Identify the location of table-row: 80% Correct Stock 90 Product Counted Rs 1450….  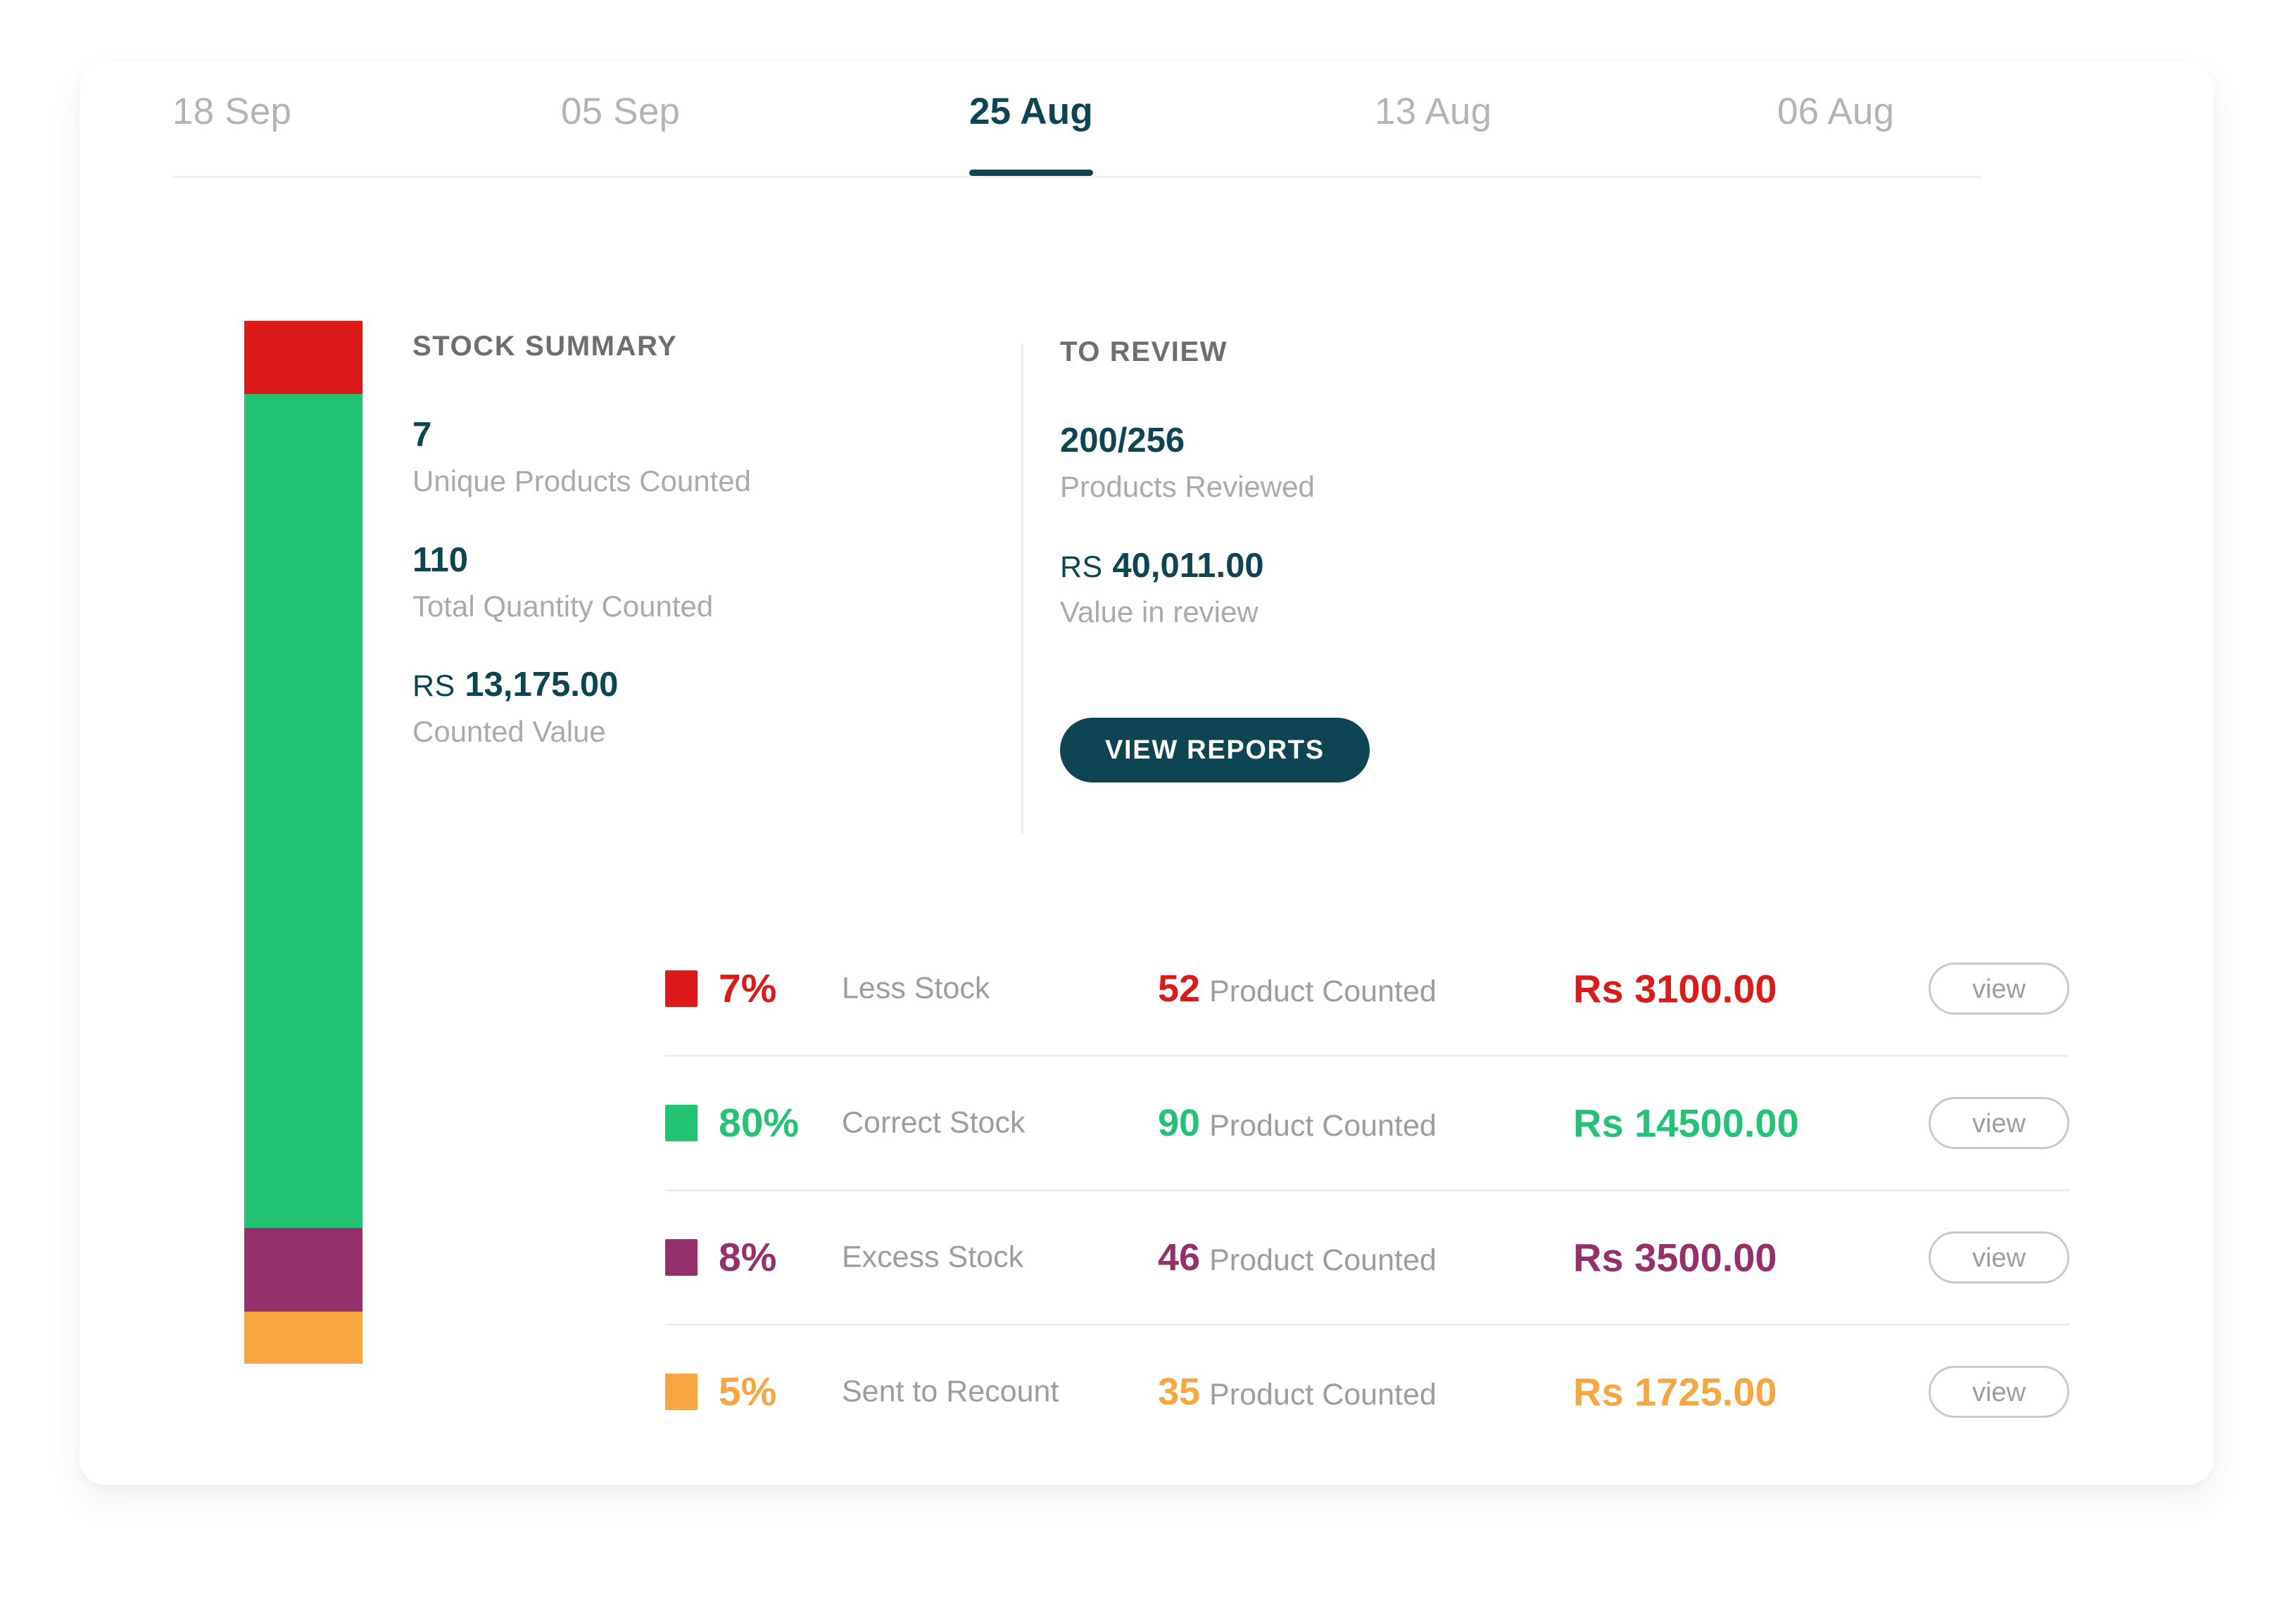
(1367, 1122).